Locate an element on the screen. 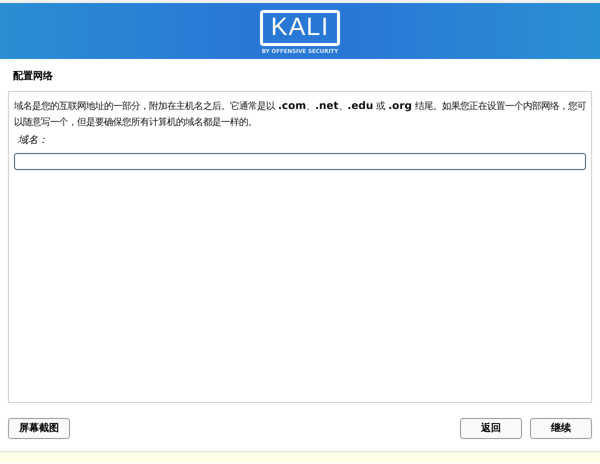 This screenshot has height=464, width=600. button: 屏幕截图 is located at coordinates (39, 428).